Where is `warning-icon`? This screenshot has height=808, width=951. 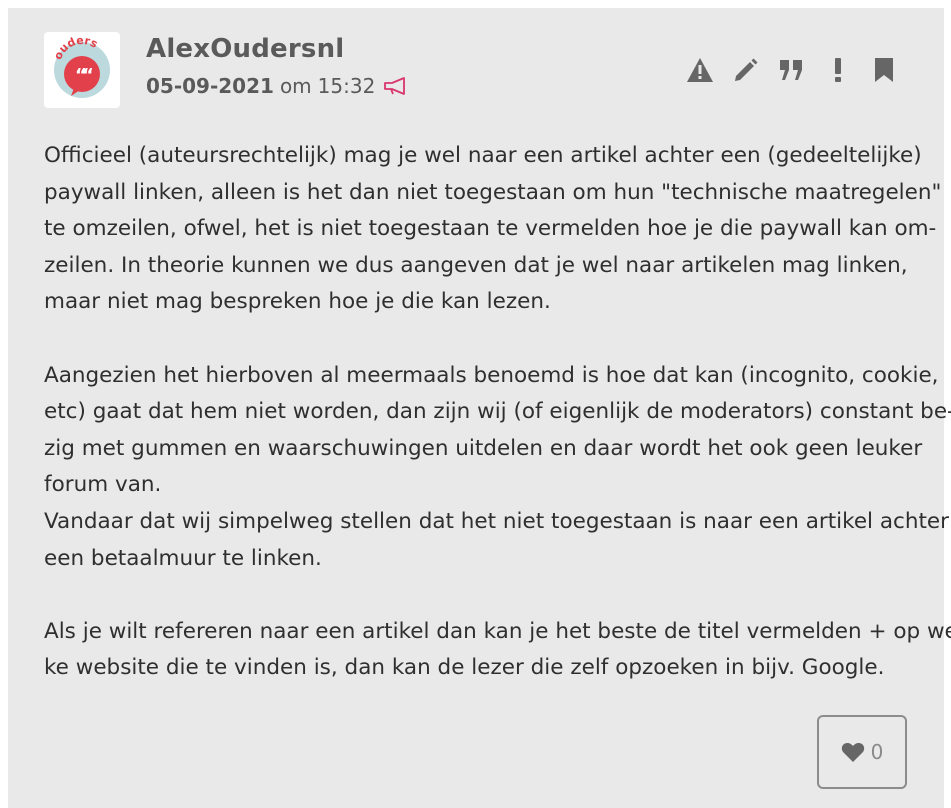
warning-icon is located at coordinates (700, 70).